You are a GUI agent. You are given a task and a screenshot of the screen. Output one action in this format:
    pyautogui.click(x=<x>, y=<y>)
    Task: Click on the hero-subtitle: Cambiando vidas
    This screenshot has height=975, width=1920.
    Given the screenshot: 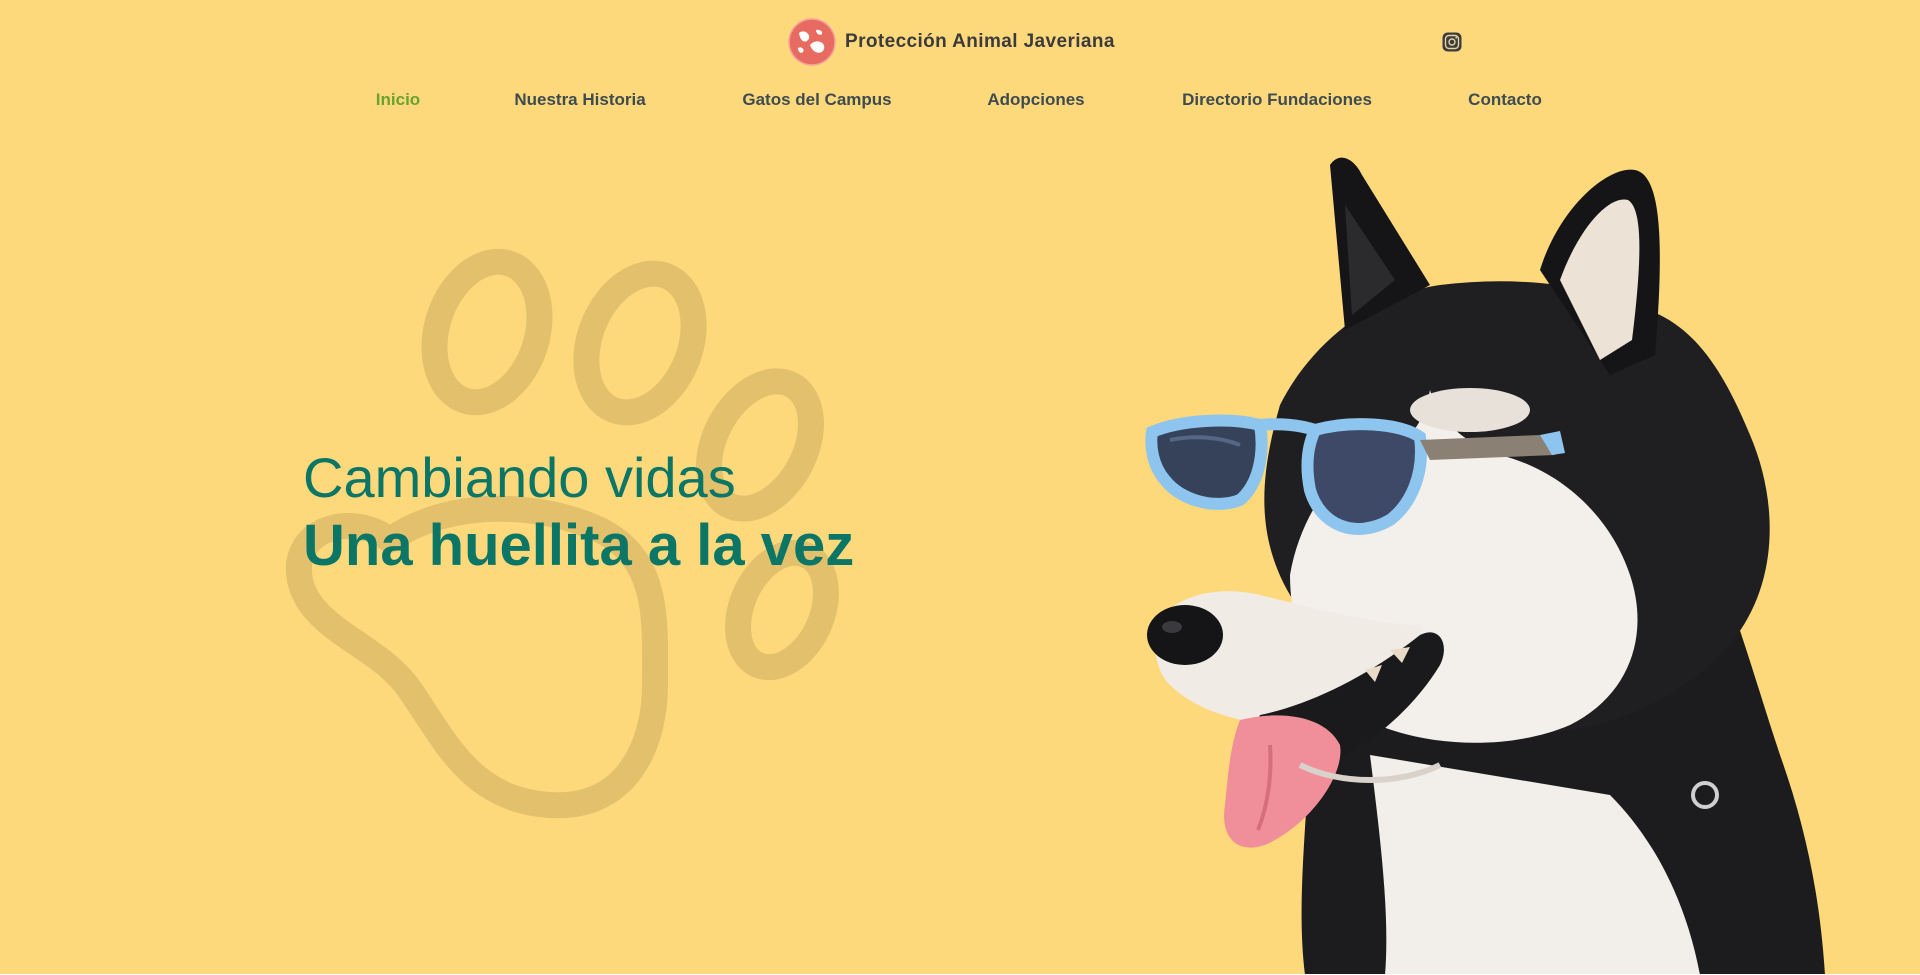 What is the action you would take?
    pyautogui.click(x=519, y=477)
    